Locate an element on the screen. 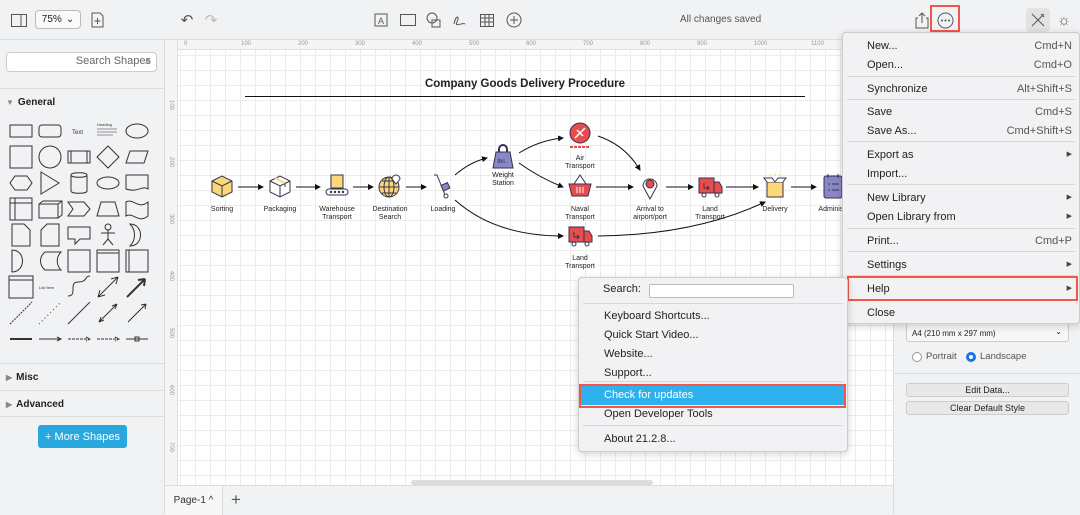  airplane-icon is located at coordinates (580, 135).